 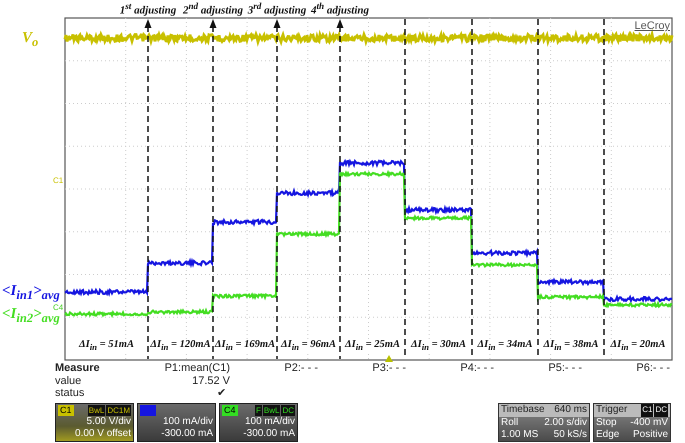 I want to click on parameter-name: P3:- - -, so click(x=389, y=368).